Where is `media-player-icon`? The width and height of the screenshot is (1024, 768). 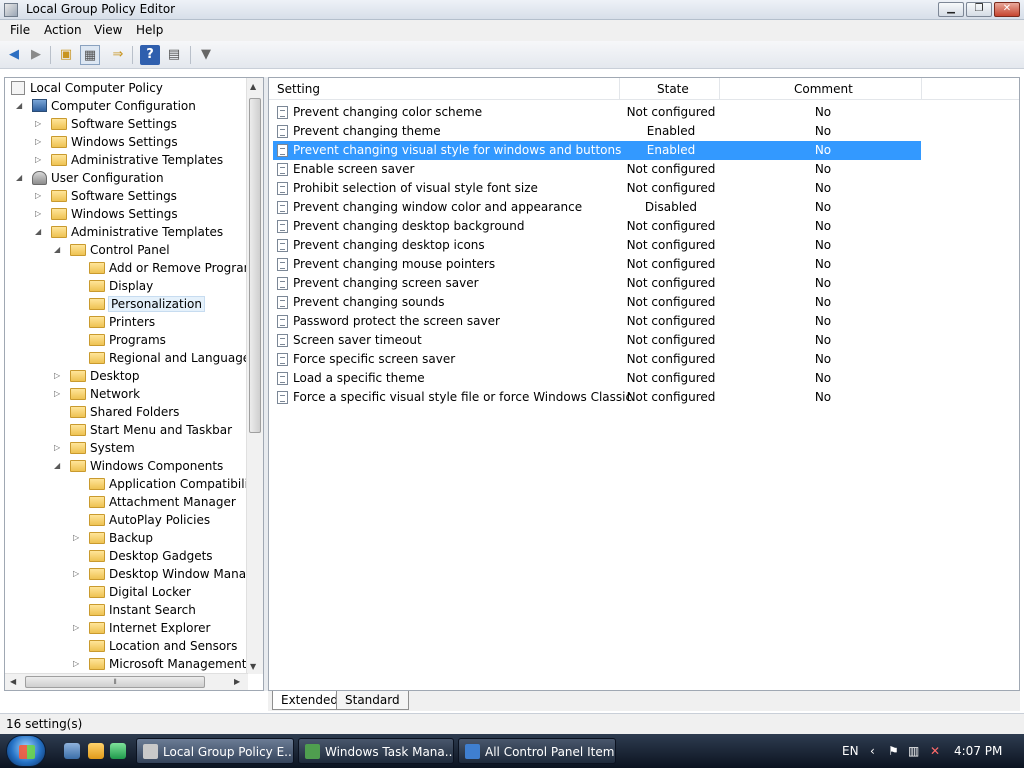 media-player-icon is located at coordinates (96, 751).